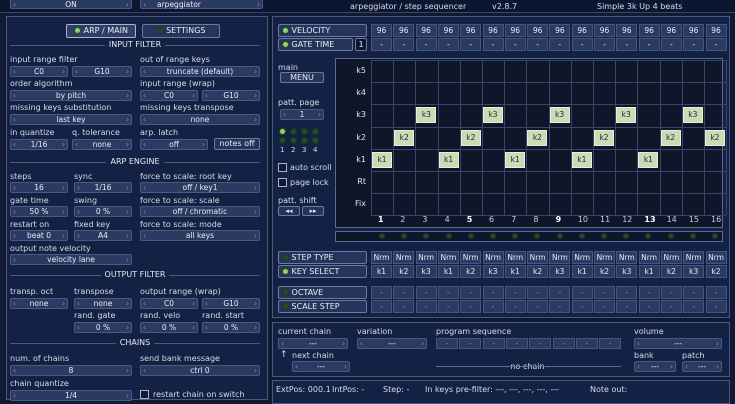 The height and width of the screenshot is (404, 735). I want to click on restart-chain-checkbox, so click(144, 394).